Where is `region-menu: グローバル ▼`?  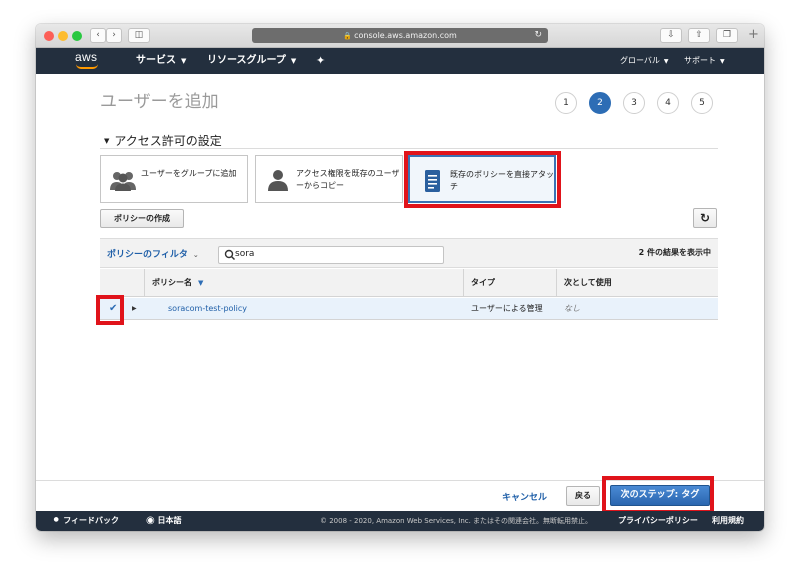
region-menu: グローバル ▼ is located at coordinates (644, 61).